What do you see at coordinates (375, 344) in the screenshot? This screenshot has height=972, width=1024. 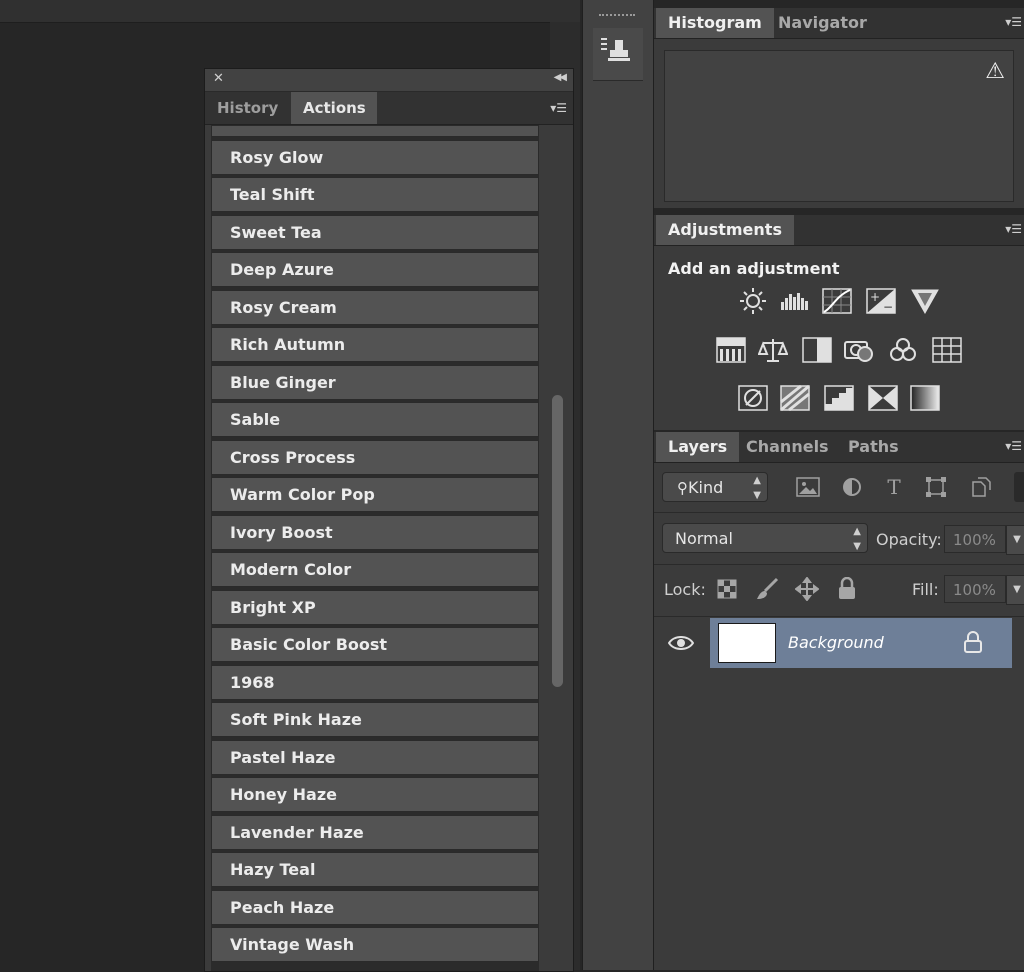 I see `action-item: Rich Autumn` at bounding box center [375, 344].